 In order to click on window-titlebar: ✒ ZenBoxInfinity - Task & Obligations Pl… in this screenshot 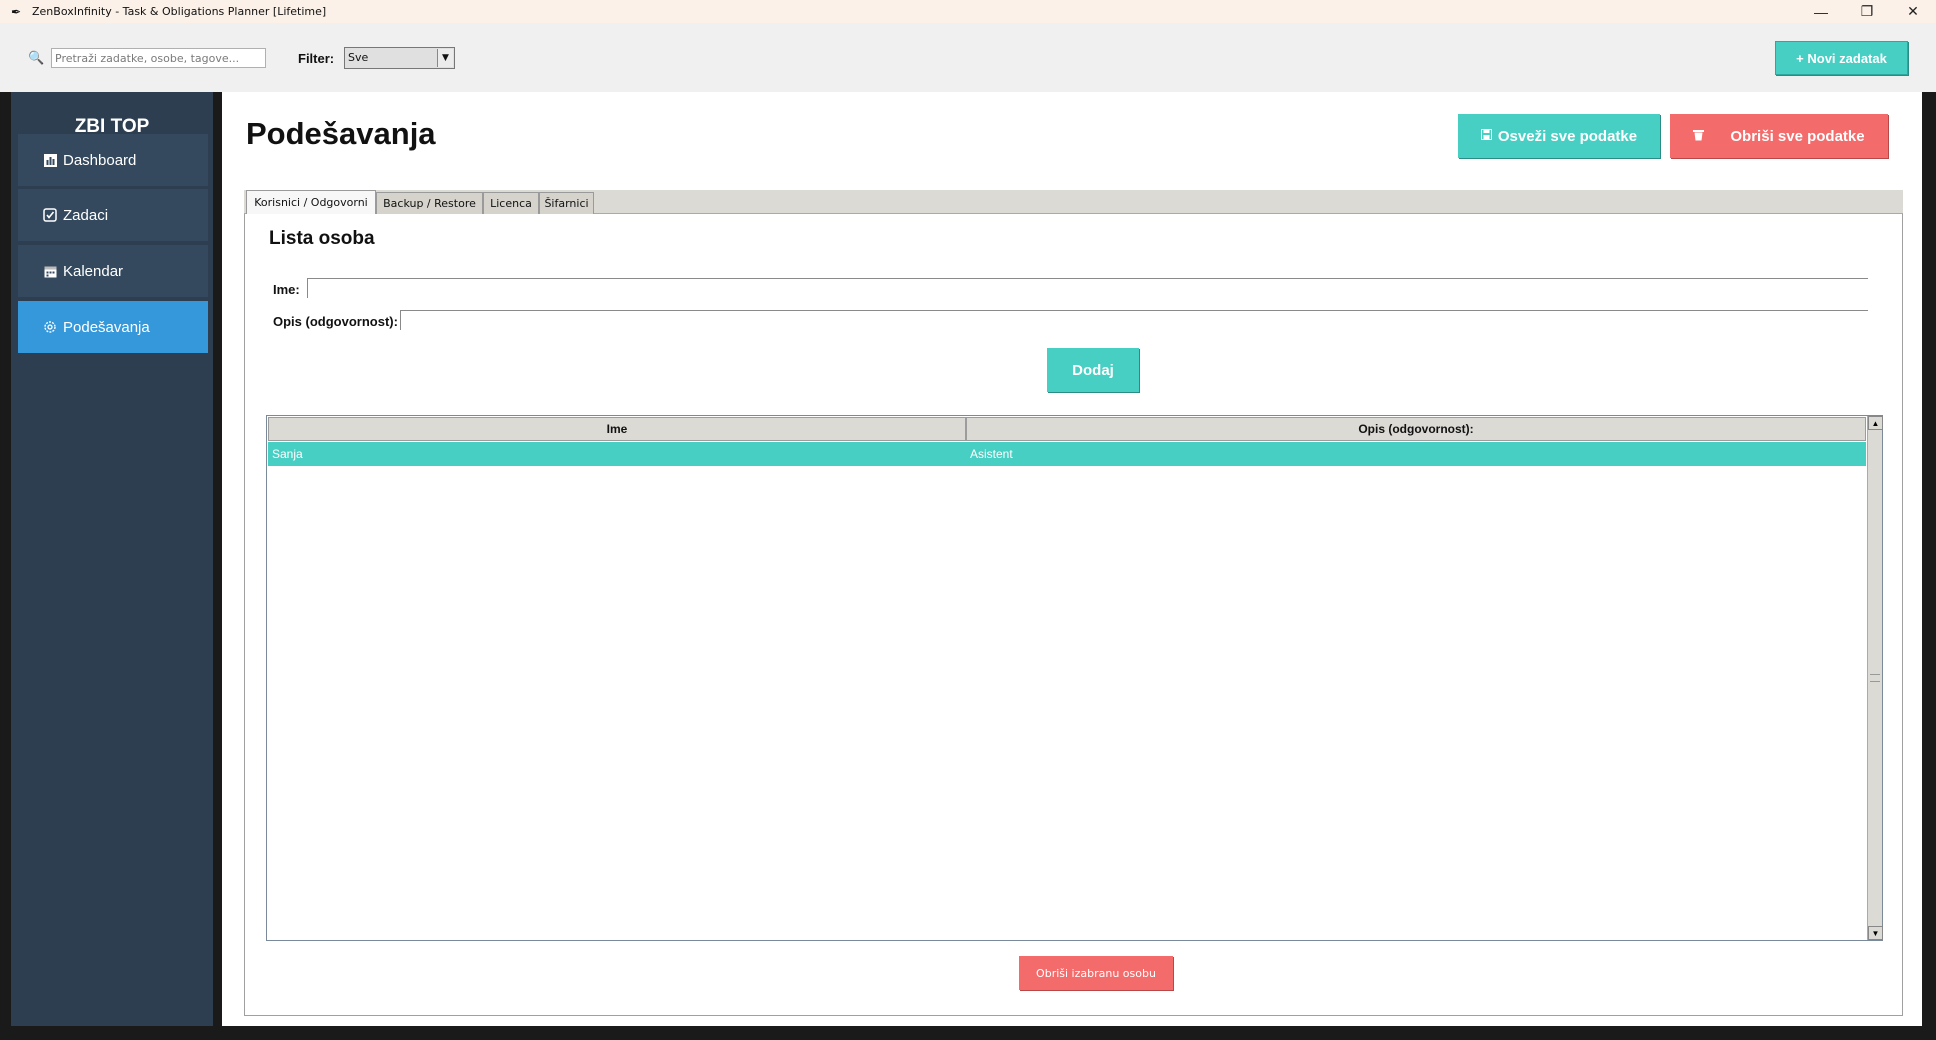, I will do `click(968, 11)`.